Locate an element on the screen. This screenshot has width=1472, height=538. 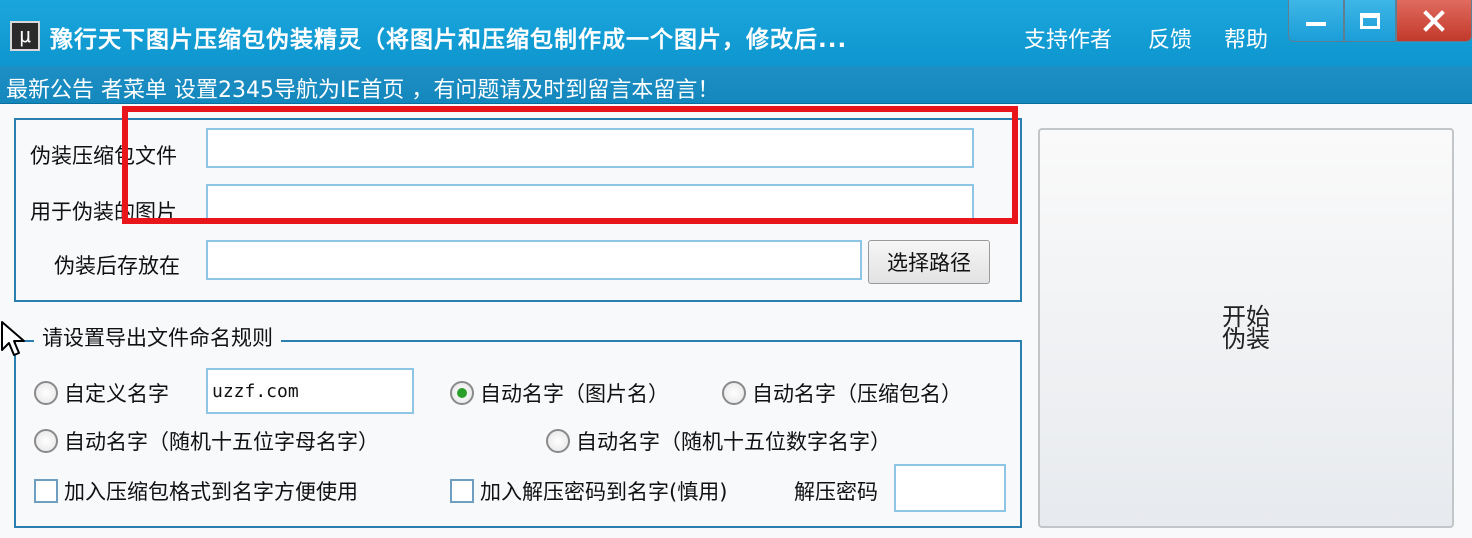
minimize-button is located at coordinates (1316, 21).